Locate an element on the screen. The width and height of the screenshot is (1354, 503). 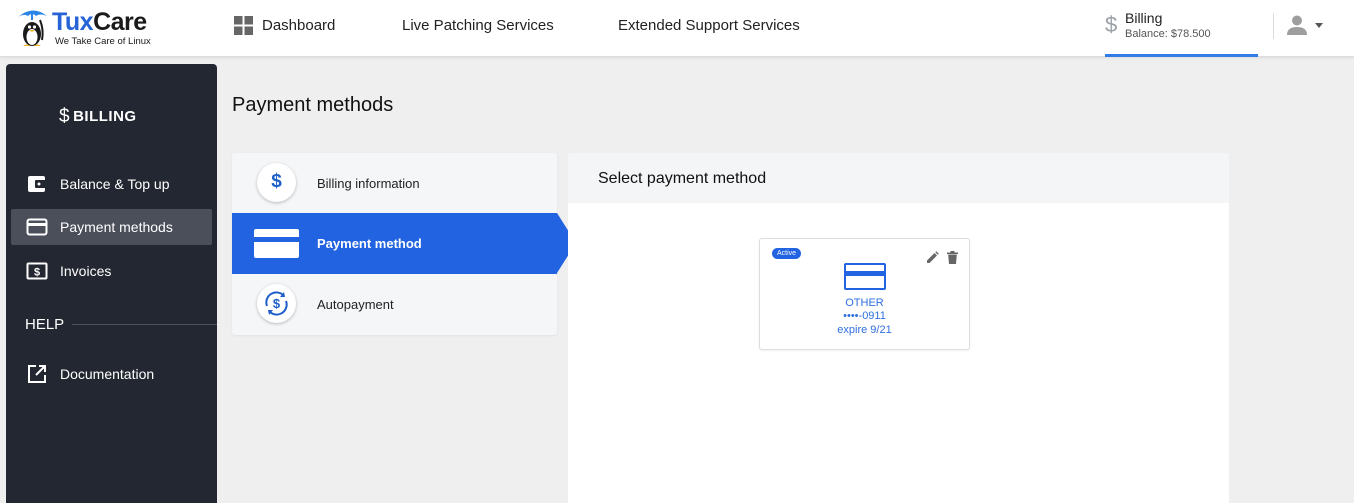
pencil-icon is located at coordinates (932, 257).